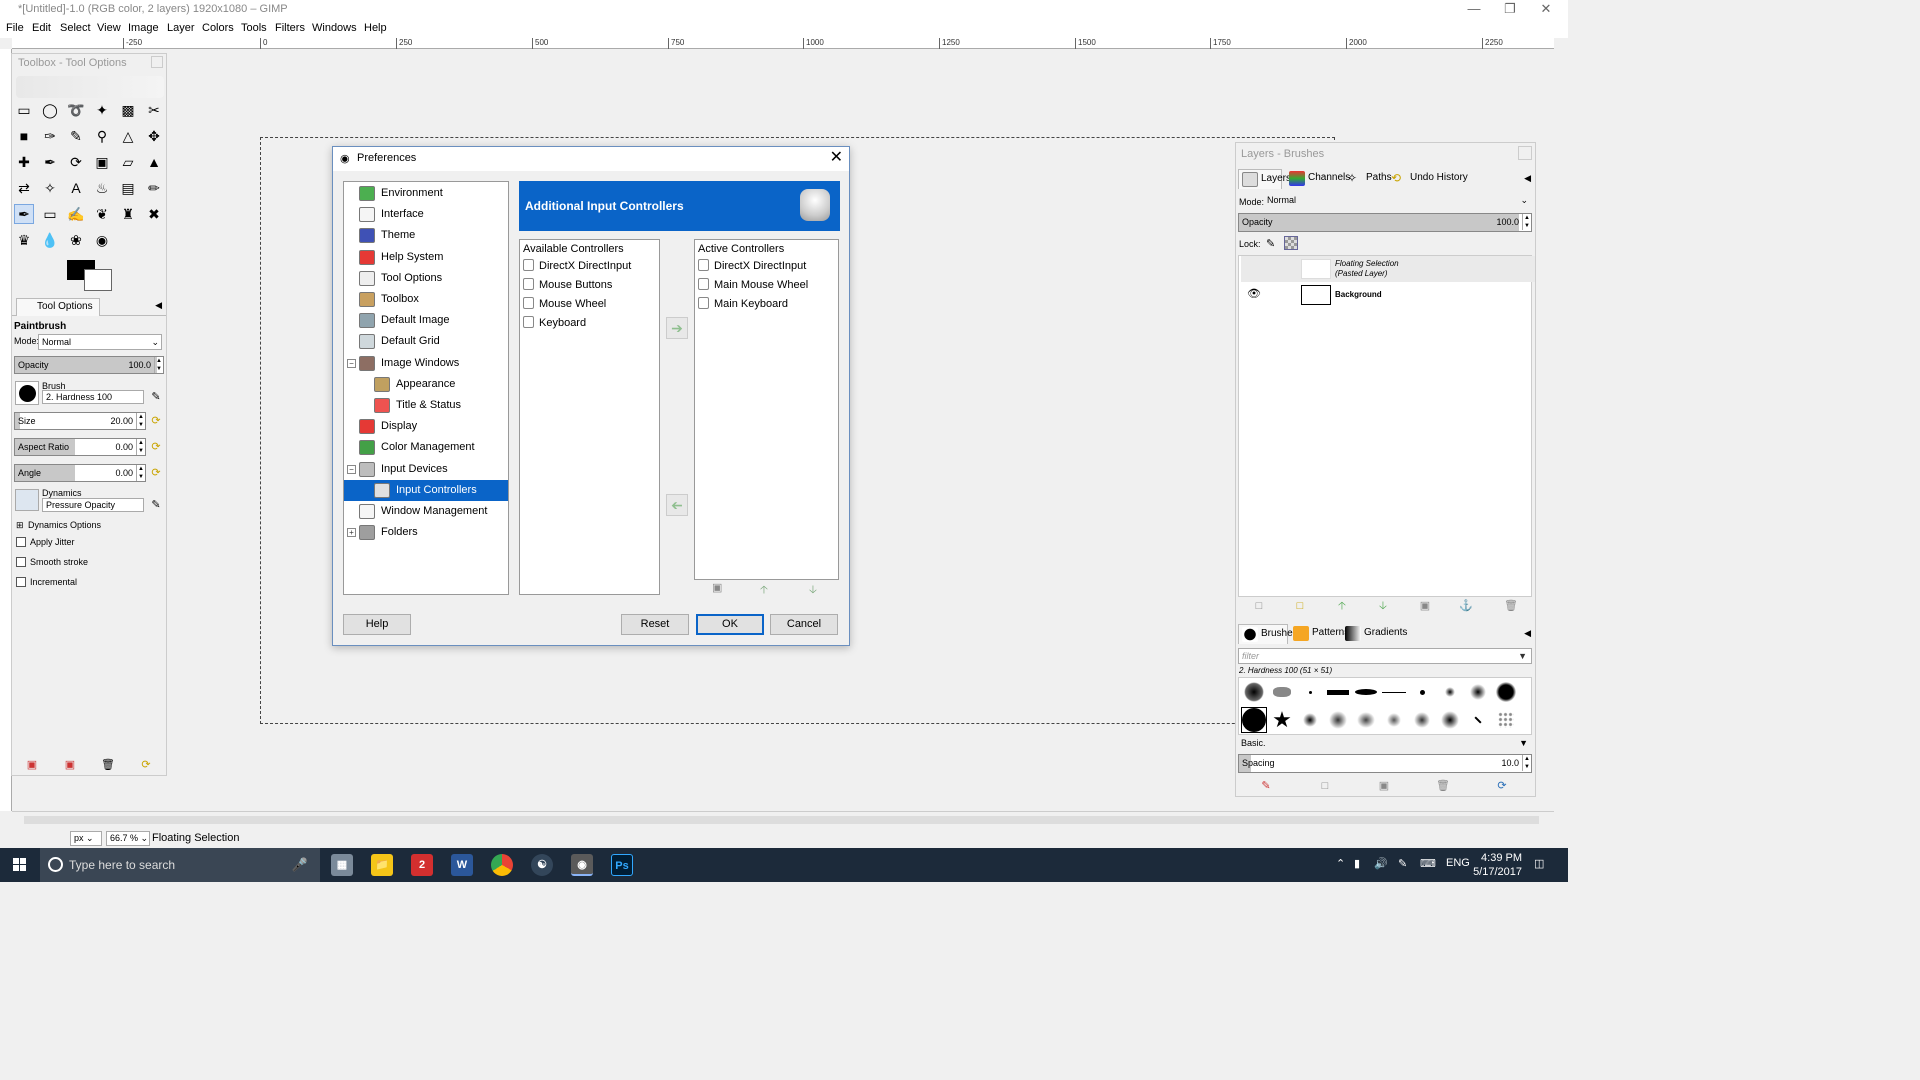  I want to click on list-item: DirectX DirectInput, so click(577, 266).